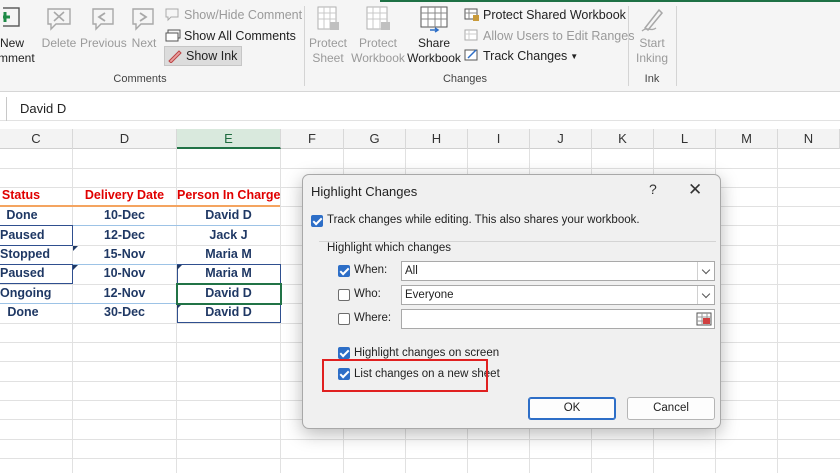 The width and height of the screenshot is (840, 473). I want to click on table-header-person-in-charge: Person In Charge, so click(229, 195).